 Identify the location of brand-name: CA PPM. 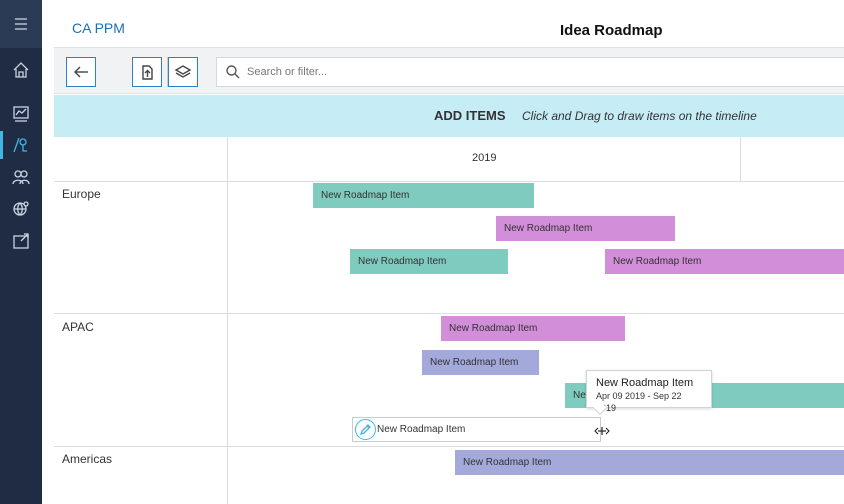
(98, 28).